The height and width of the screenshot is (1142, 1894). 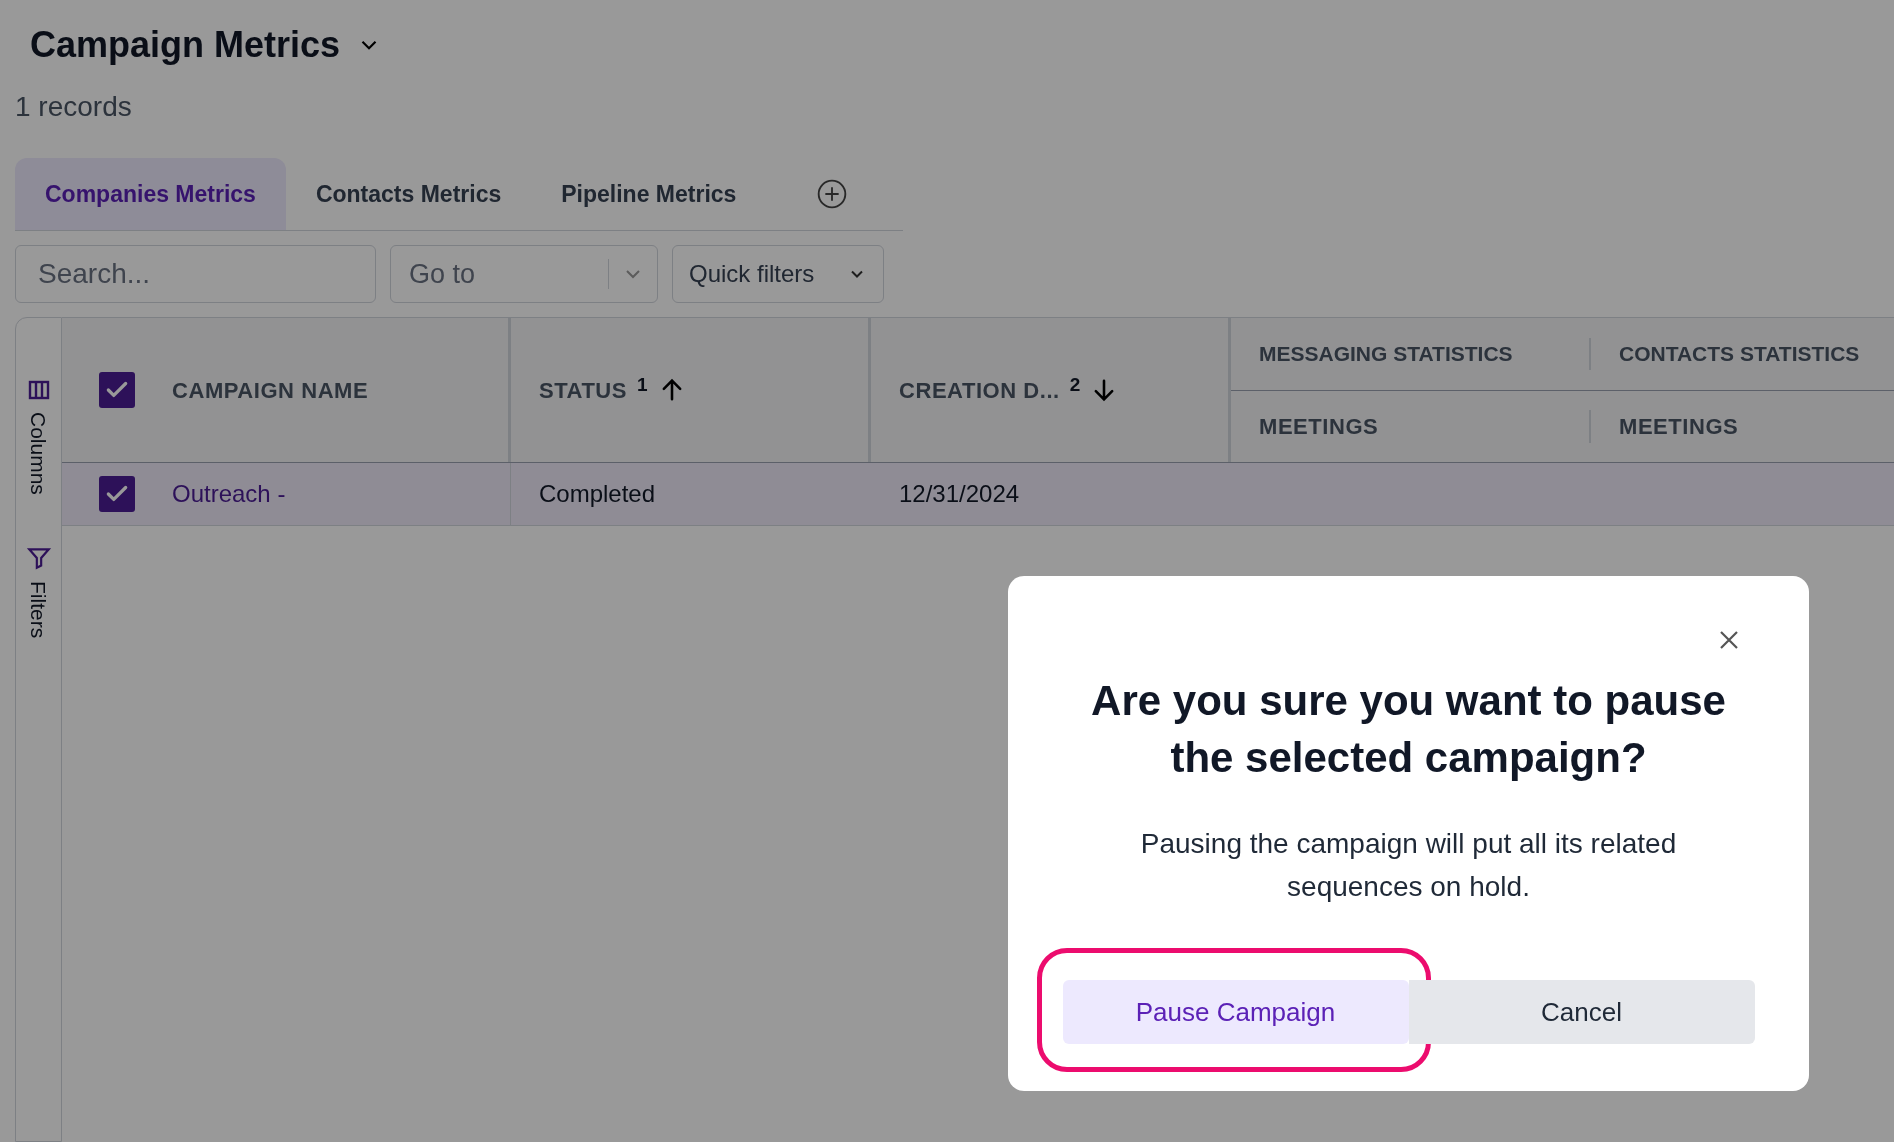 I want to click on records-count: 1 records, so click(x=73, y=107).